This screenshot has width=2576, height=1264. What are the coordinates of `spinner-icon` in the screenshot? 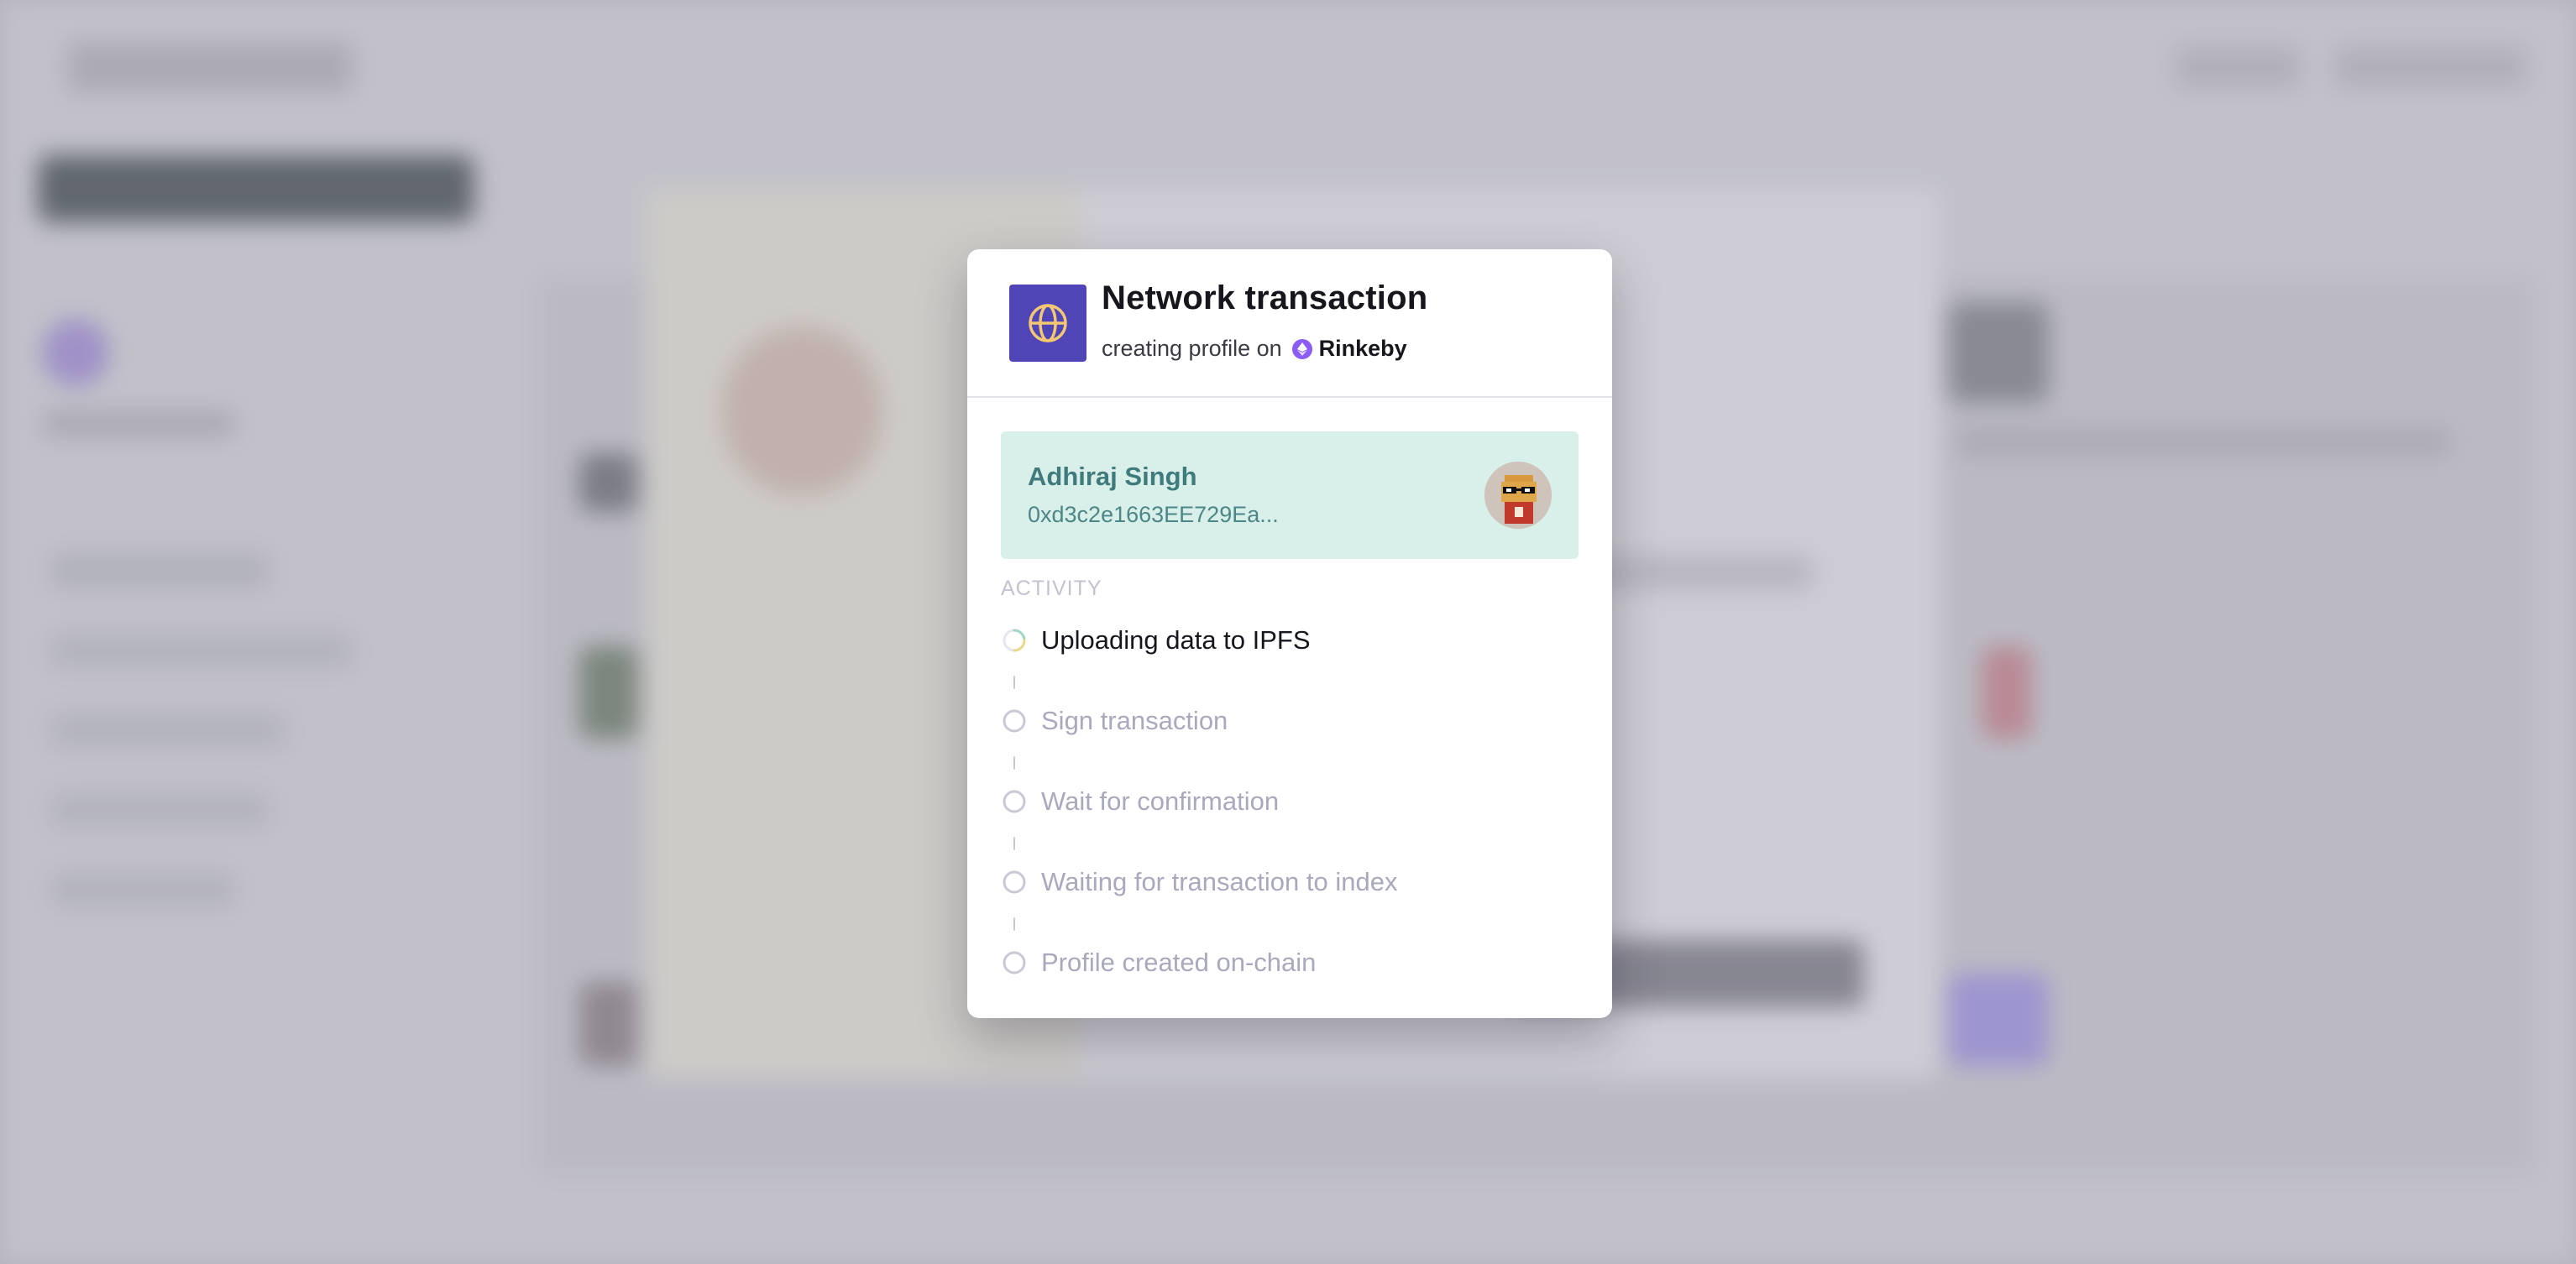 It's located at (1015, 640).